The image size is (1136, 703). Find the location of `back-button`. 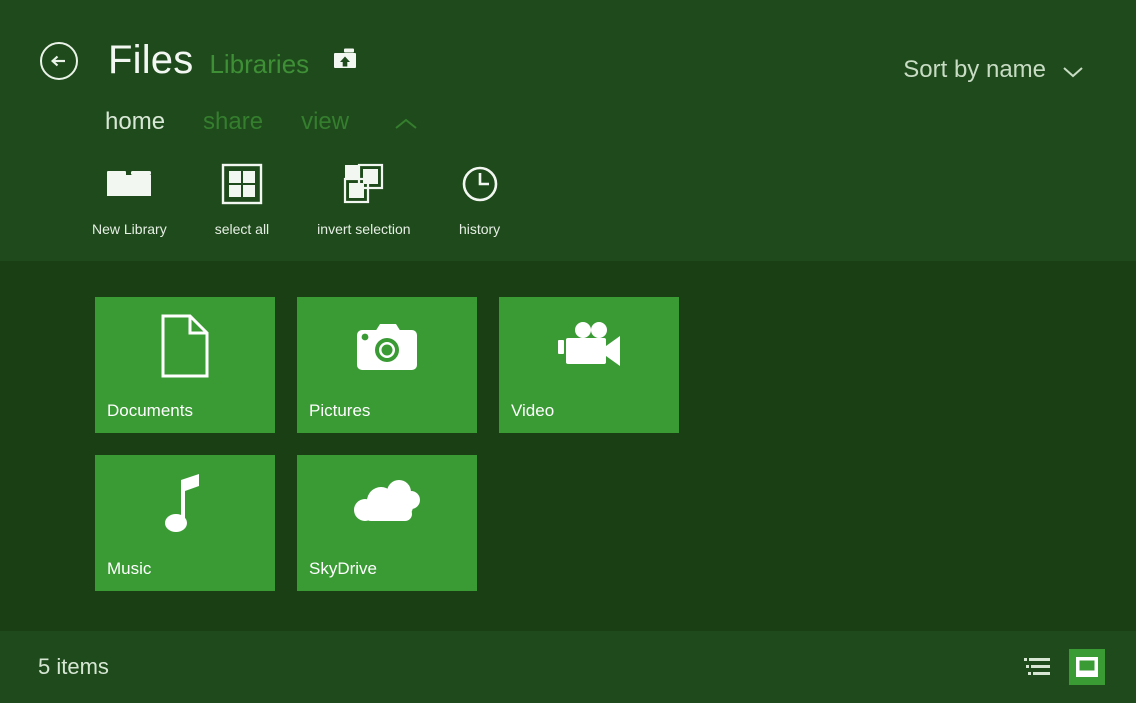

back-button is located at coordinates (59, 61).